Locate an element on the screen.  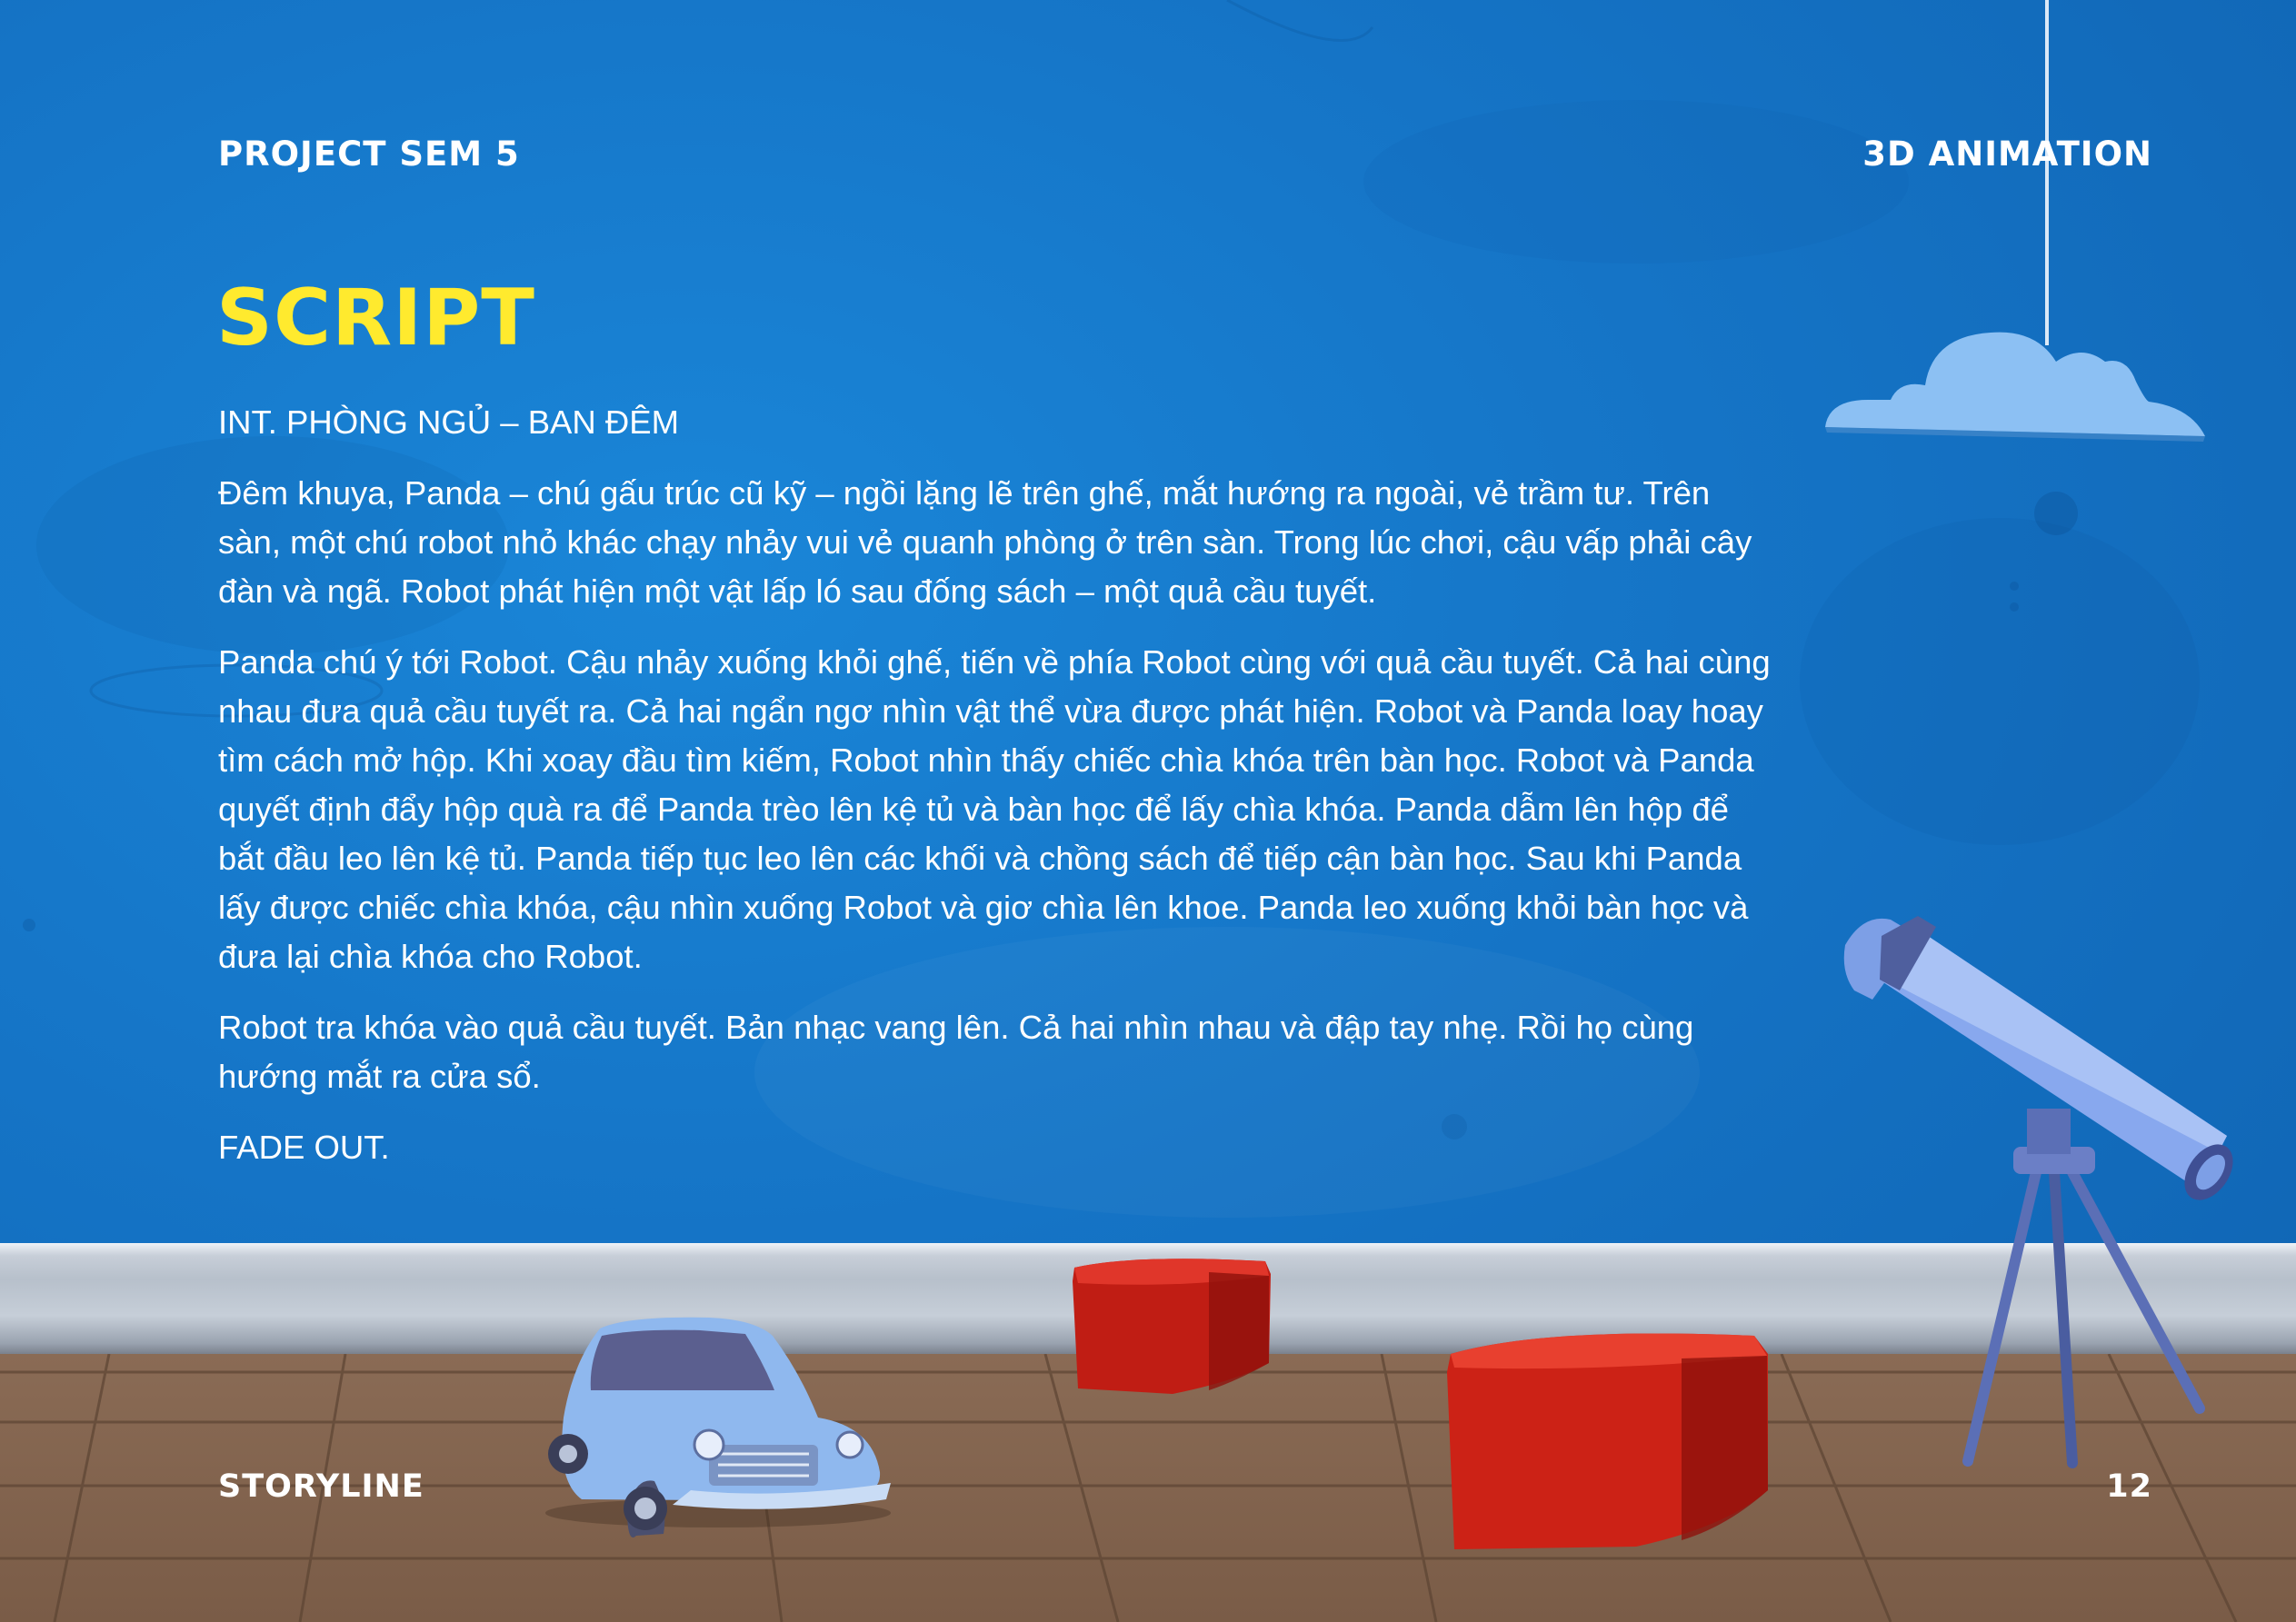
scene-heading: INT. PHÒNG NGỦ – BAN ĐÊM is located at coordinates (449, 422).